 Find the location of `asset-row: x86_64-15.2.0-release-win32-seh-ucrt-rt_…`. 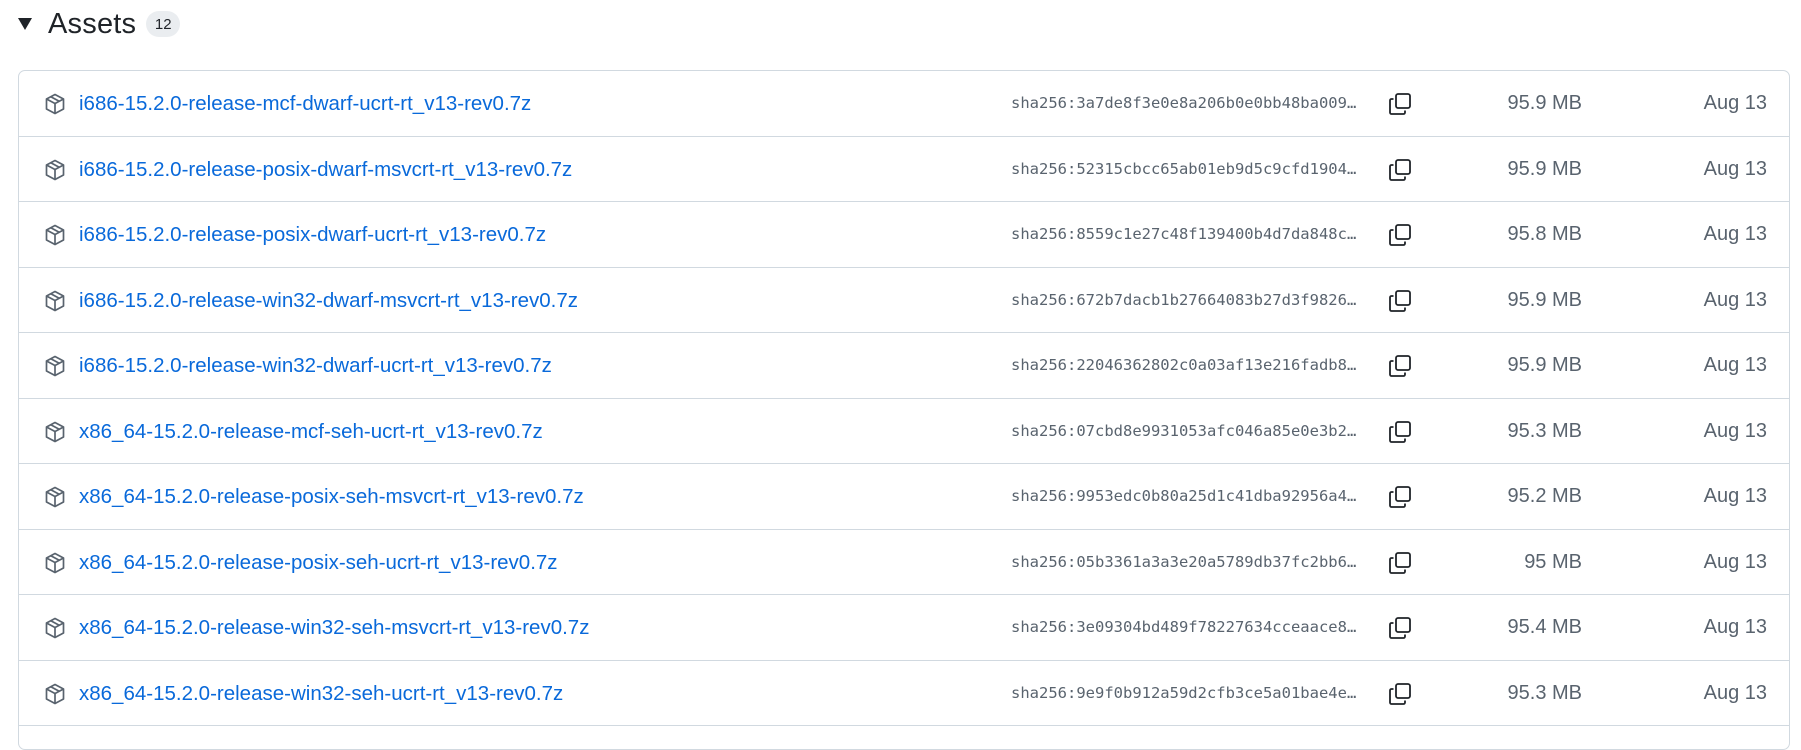

asset-row: x86_64-15.2.0-release-win32-seh-ucrt-rt_… is located at coordinates (904, 693).